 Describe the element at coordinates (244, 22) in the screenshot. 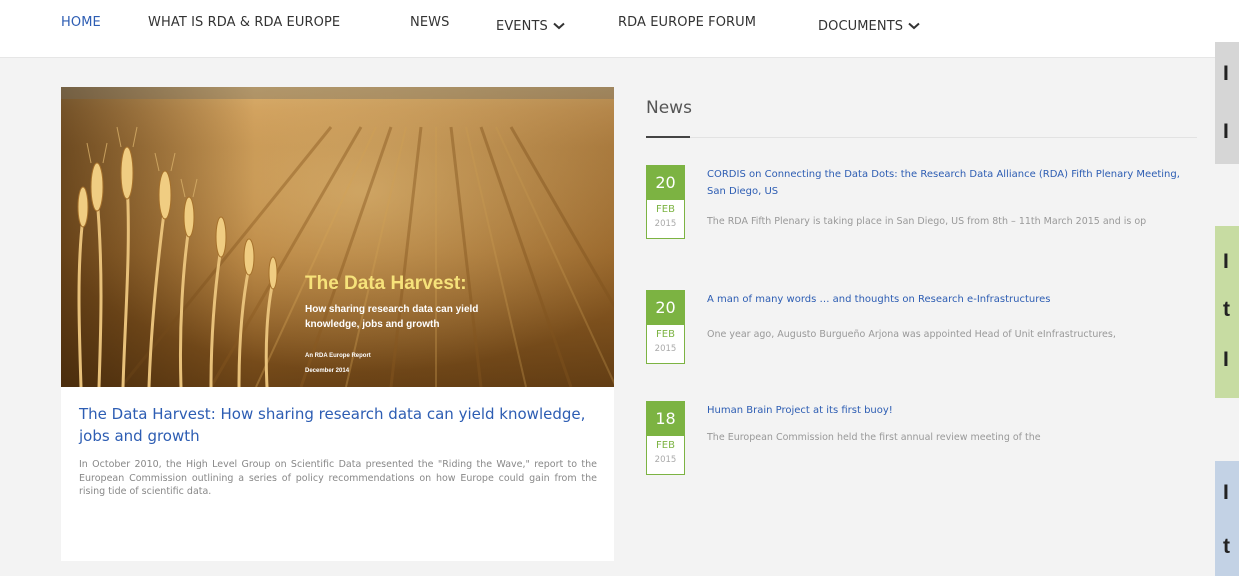

I see `nav-what-is-rda: WHAT IS RDA & RDA EUROPE` at that location.